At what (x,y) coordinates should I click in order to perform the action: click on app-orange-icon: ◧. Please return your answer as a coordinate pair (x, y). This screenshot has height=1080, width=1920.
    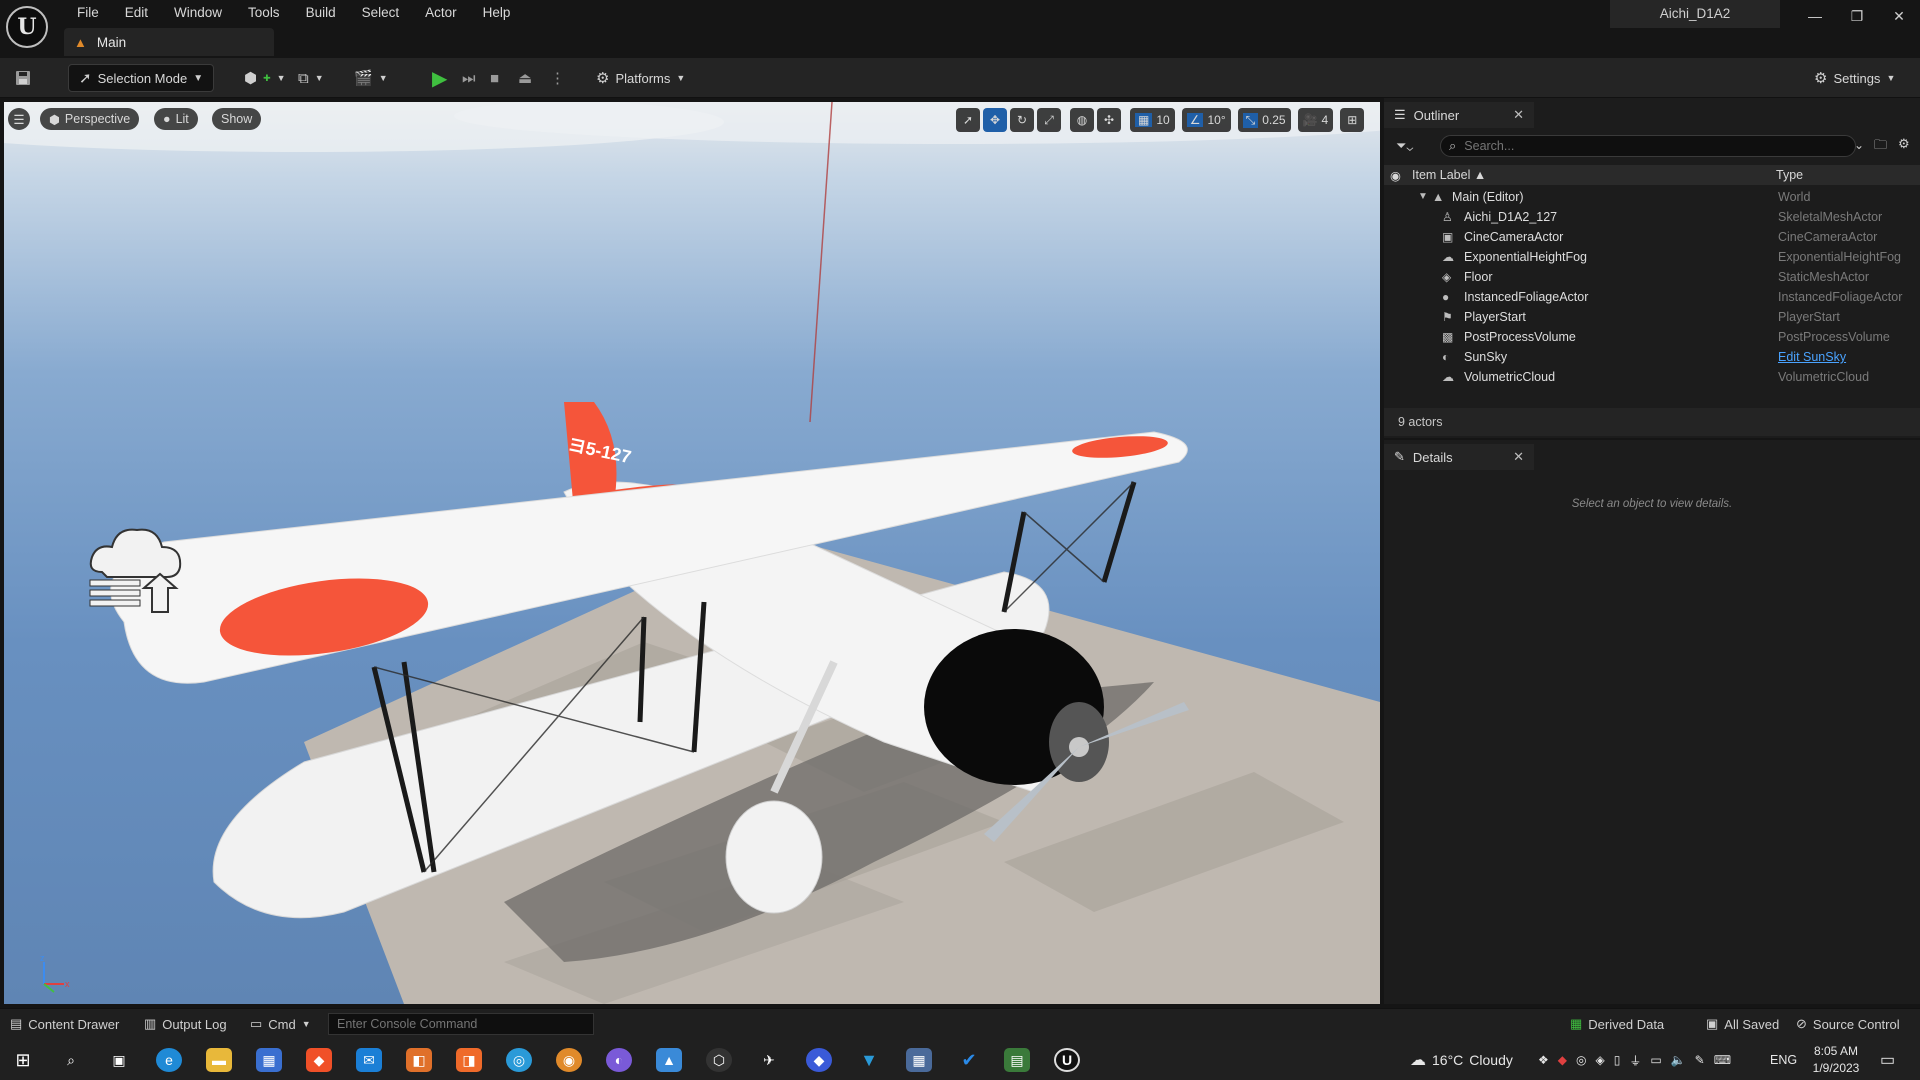
    Looking at the image, I should click on (419, 1060).